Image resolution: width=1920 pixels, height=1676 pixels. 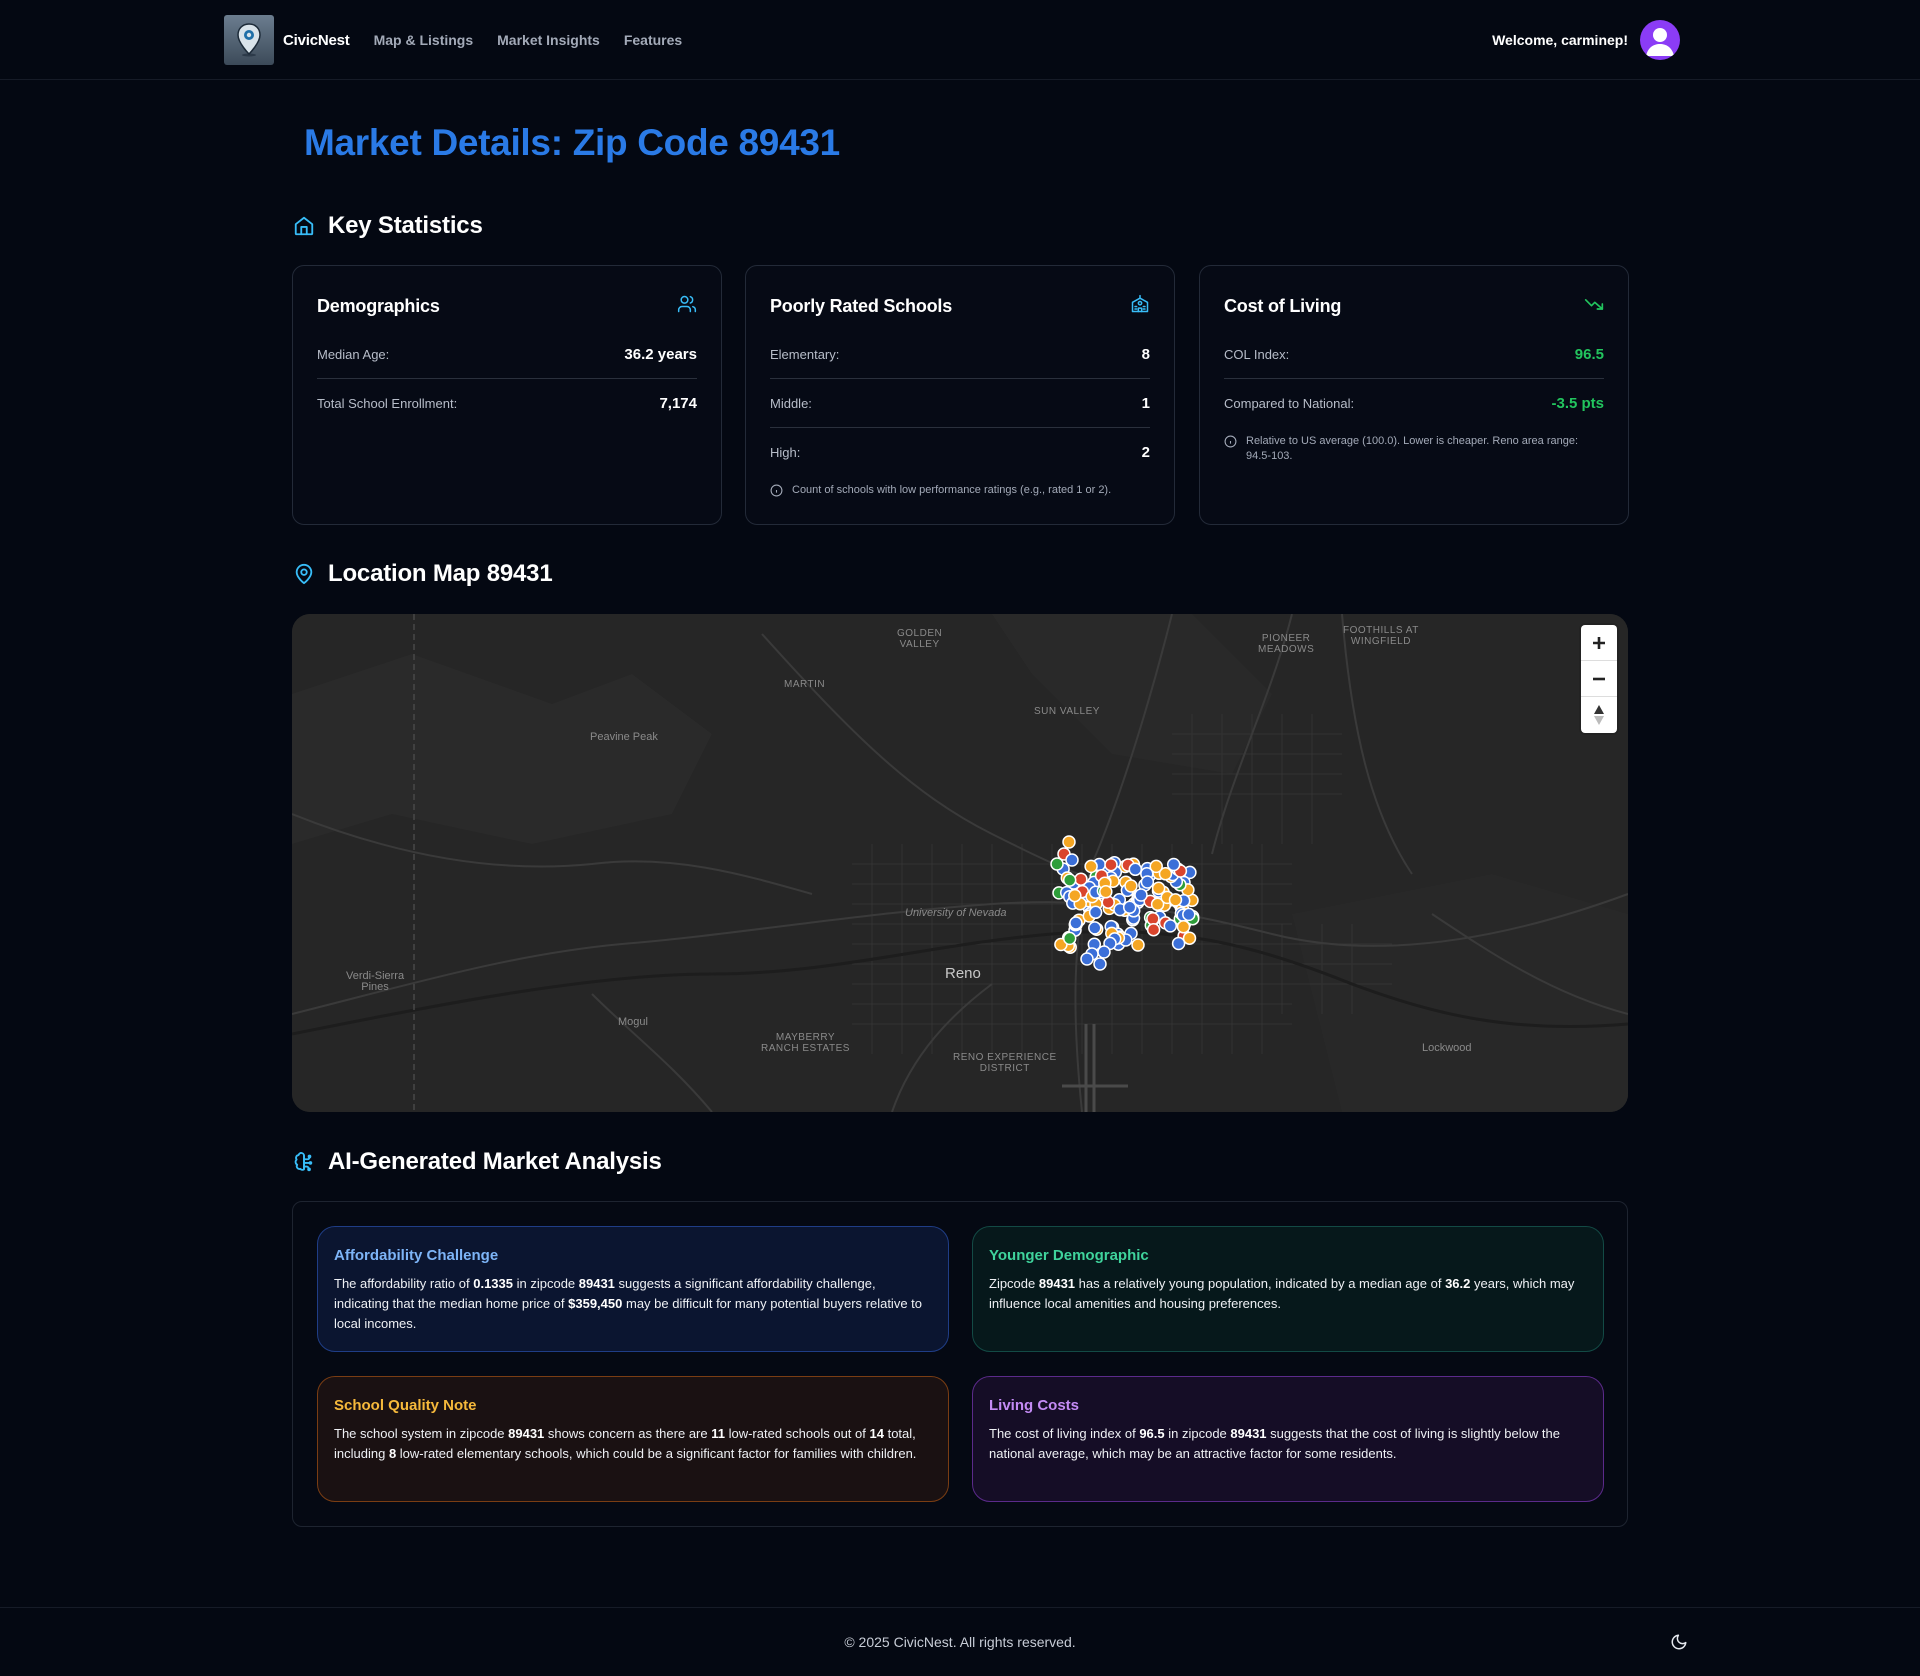 I want to click on elementary-row: Elementary: 8, so click(x=960, y=354).